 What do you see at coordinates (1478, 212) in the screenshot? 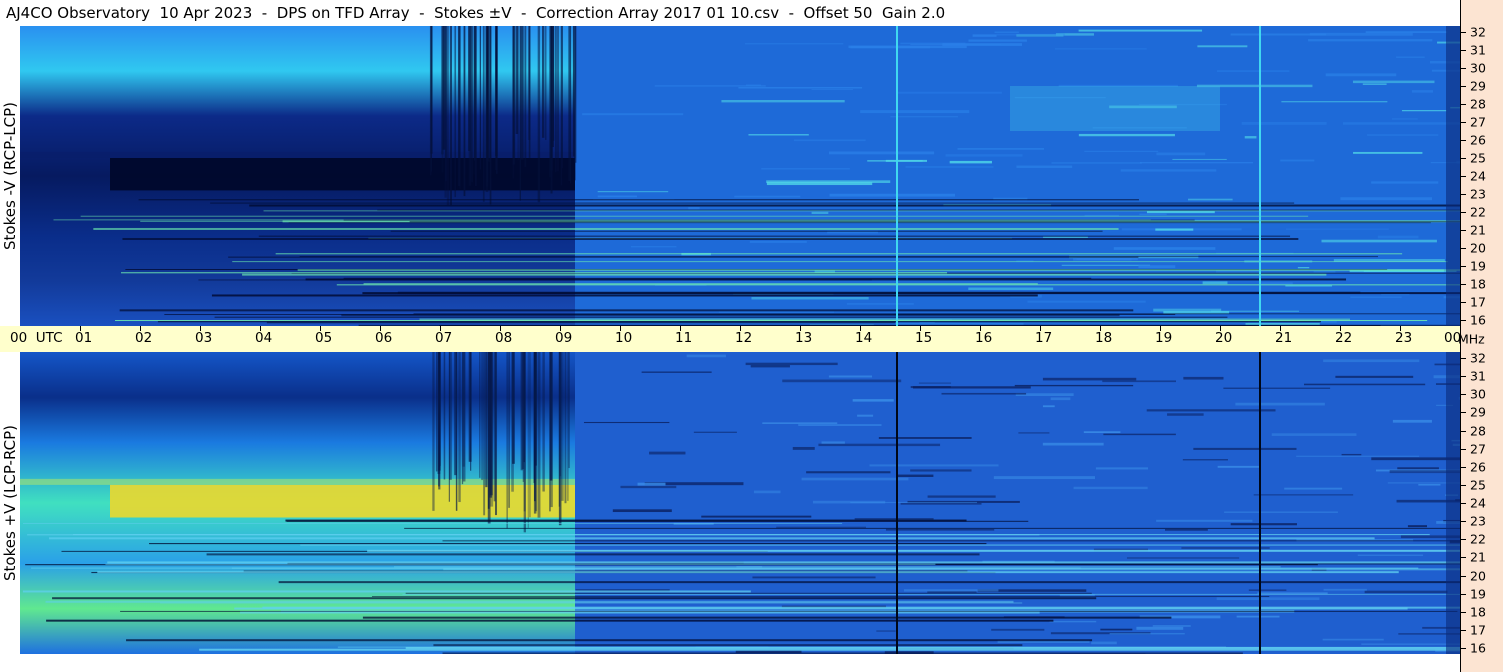
I see `mhz-label-top-22: 22` at bounding box center [1478, 212].